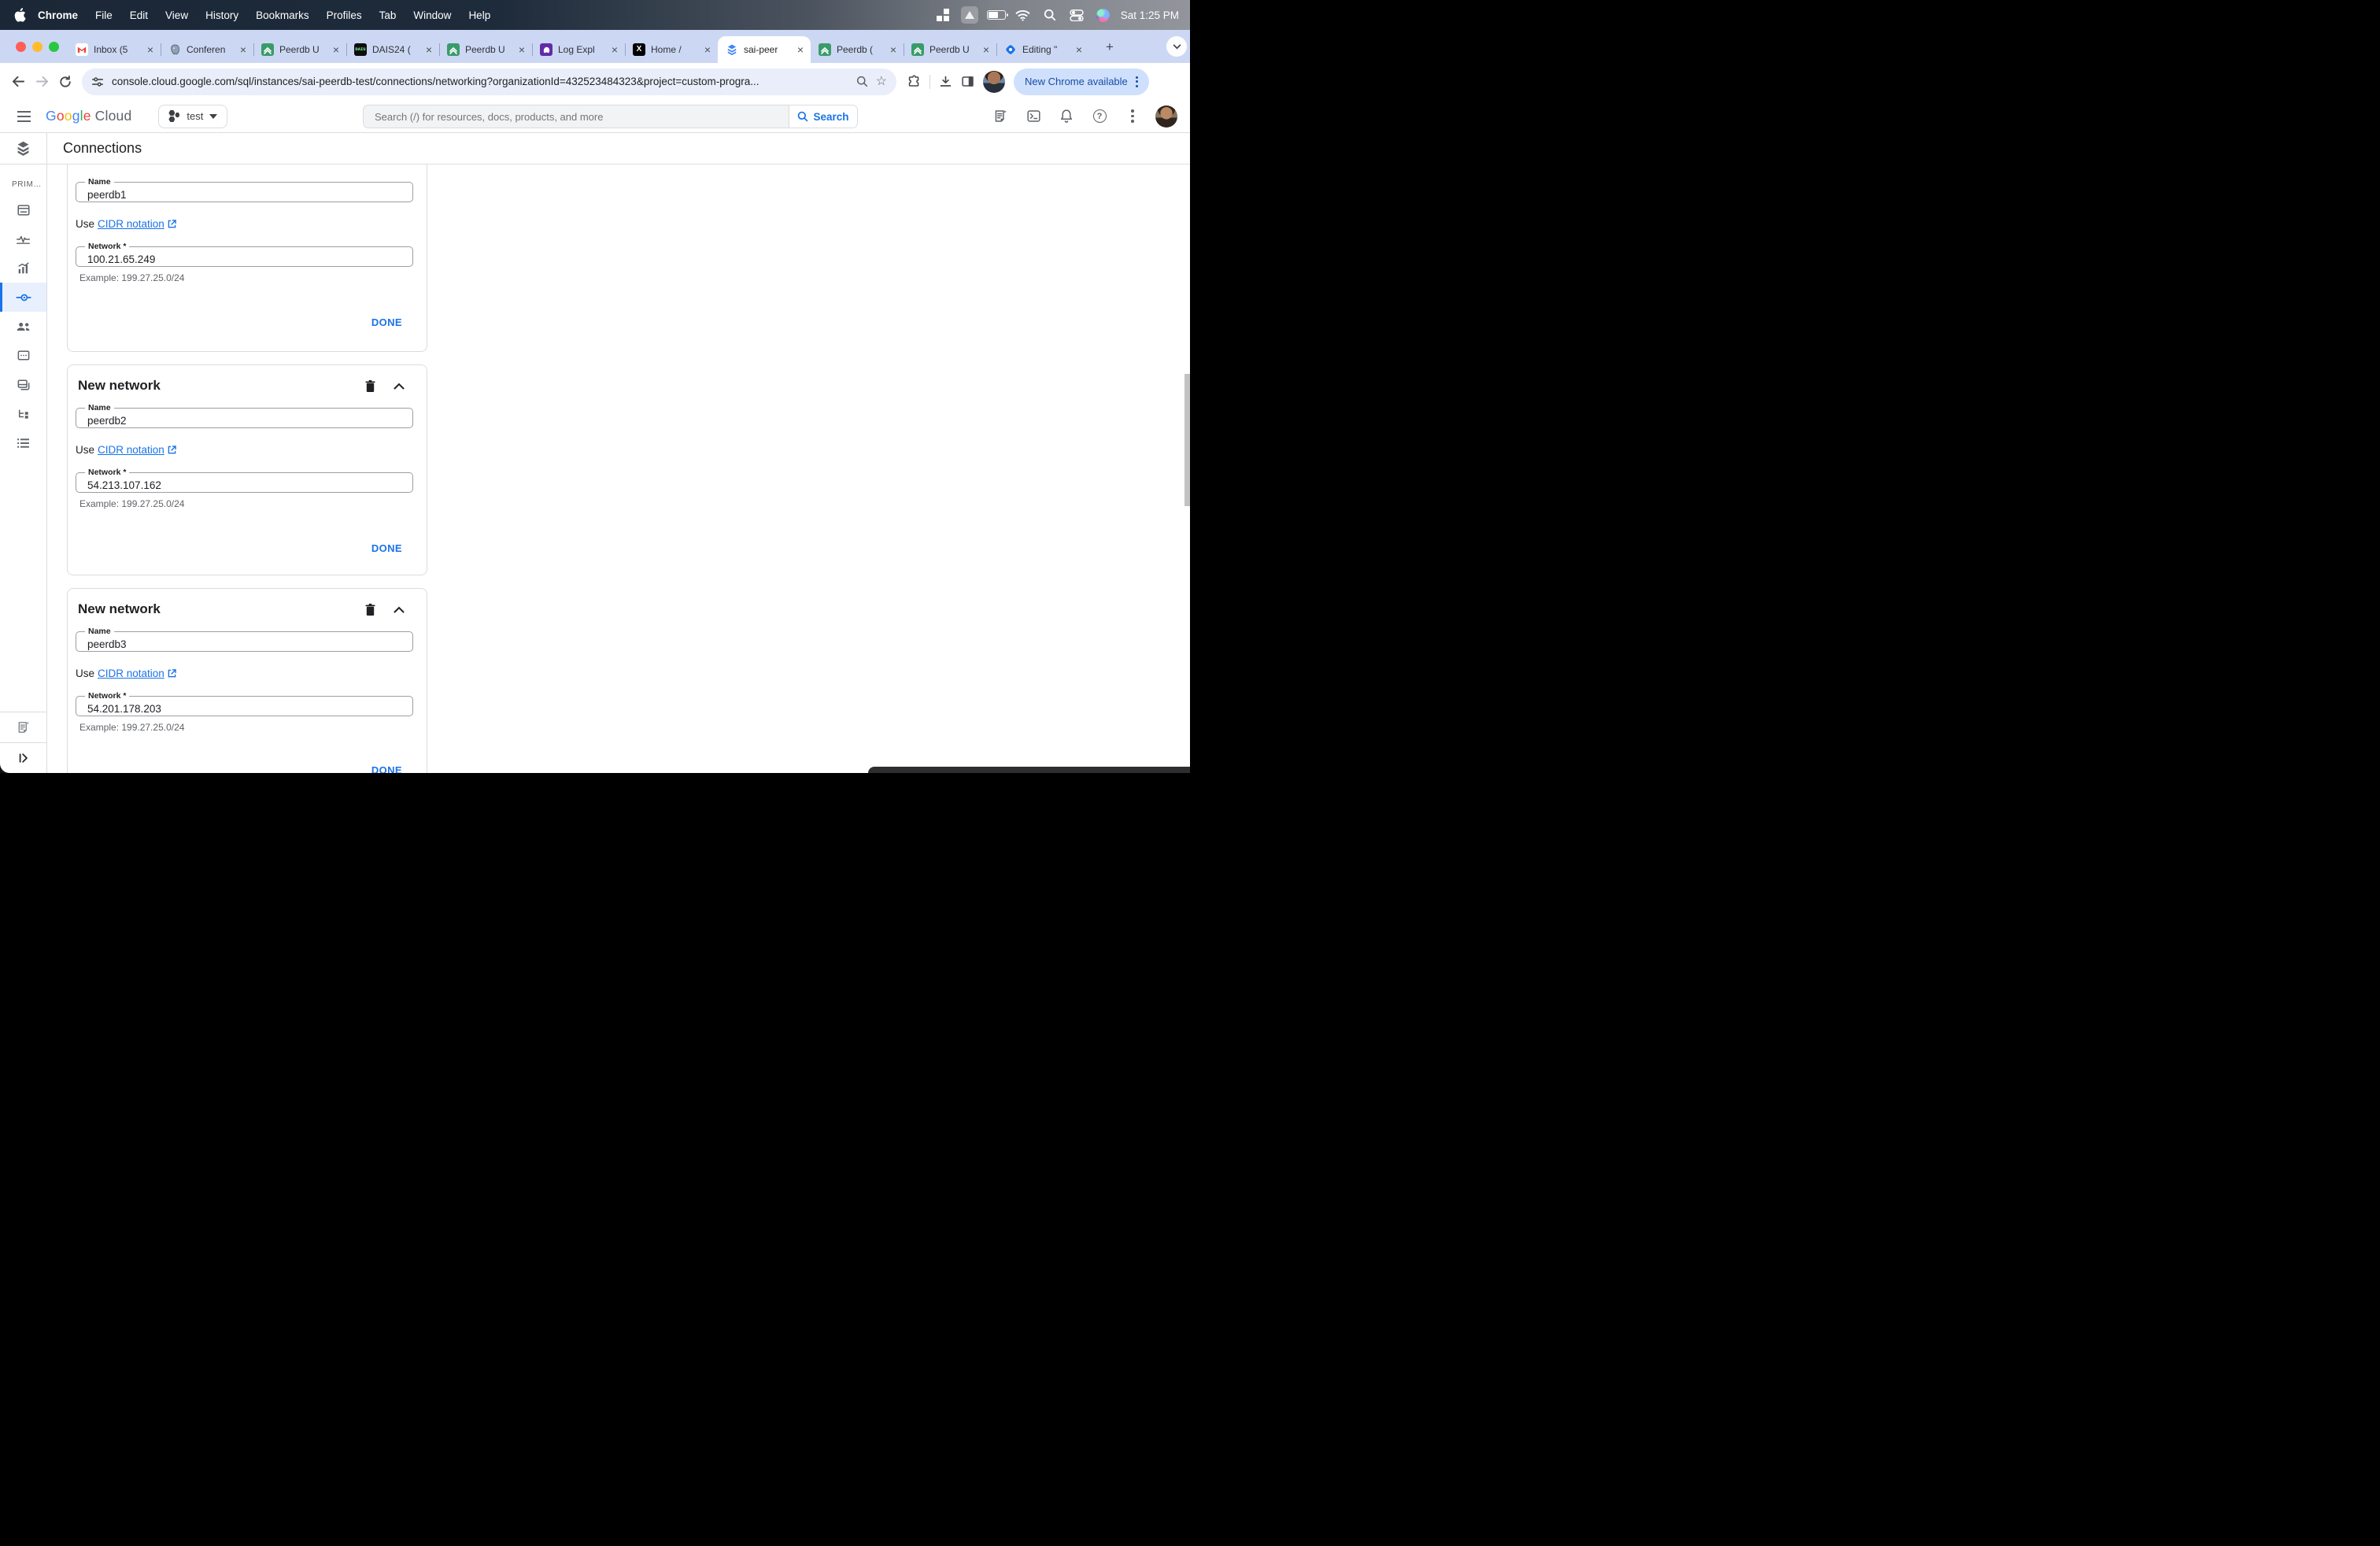  Describe the element at coordinates (54, 47) in the screenshot. I see `fullscreen-window-button` at that location.